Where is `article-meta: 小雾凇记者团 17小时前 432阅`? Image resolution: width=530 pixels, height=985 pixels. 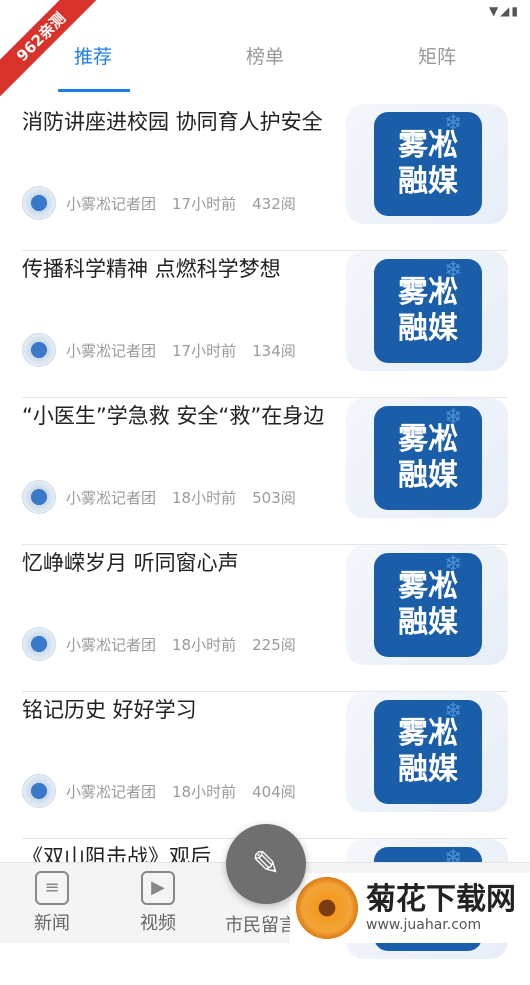 article-meta: 小雾凇记者团 17小时前 432阅 is located at coordinates (167, 203).